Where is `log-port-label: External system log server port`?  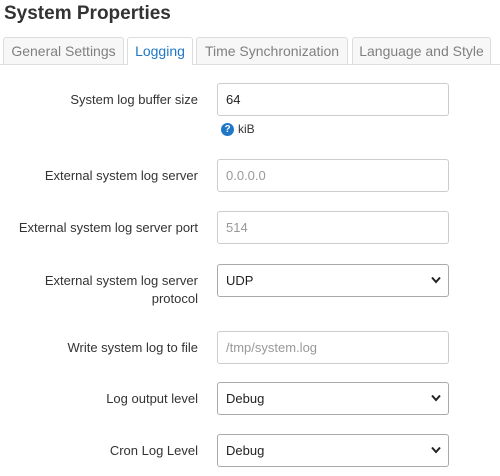
log-port-label: External system log server port is located at coordinates (108, 227).